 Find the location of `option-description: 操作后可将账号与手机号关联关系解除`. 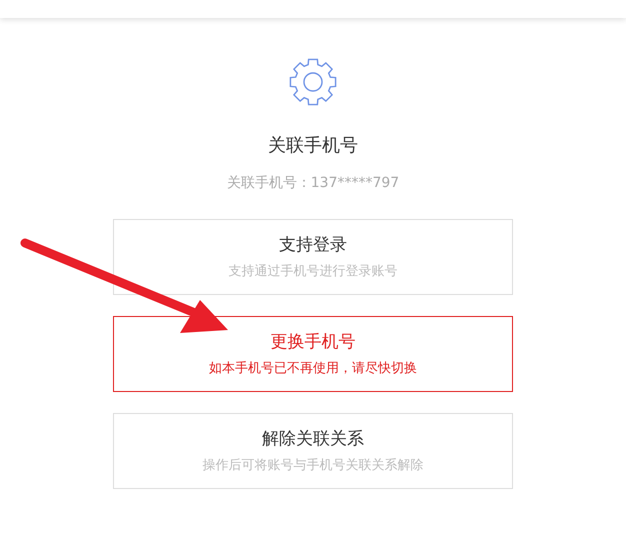

option-description: 操作后可将账号与手机号关联关系解除 is located at coordinates (313, 466).